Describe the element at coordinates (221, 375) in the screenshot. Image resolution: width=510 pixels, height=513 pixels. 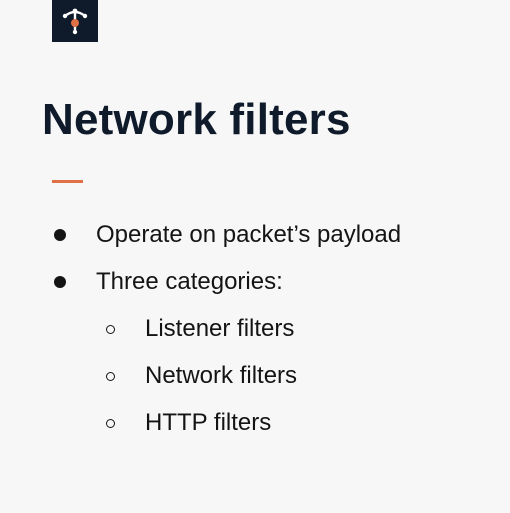
I see `sub-bullet-text: Network filters` at that location.